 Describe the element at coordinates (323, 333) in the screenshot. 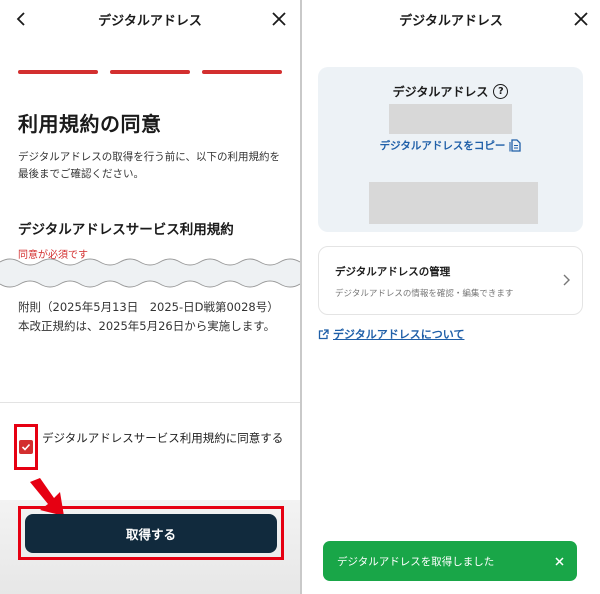

I see `external-link-icon` at that location.